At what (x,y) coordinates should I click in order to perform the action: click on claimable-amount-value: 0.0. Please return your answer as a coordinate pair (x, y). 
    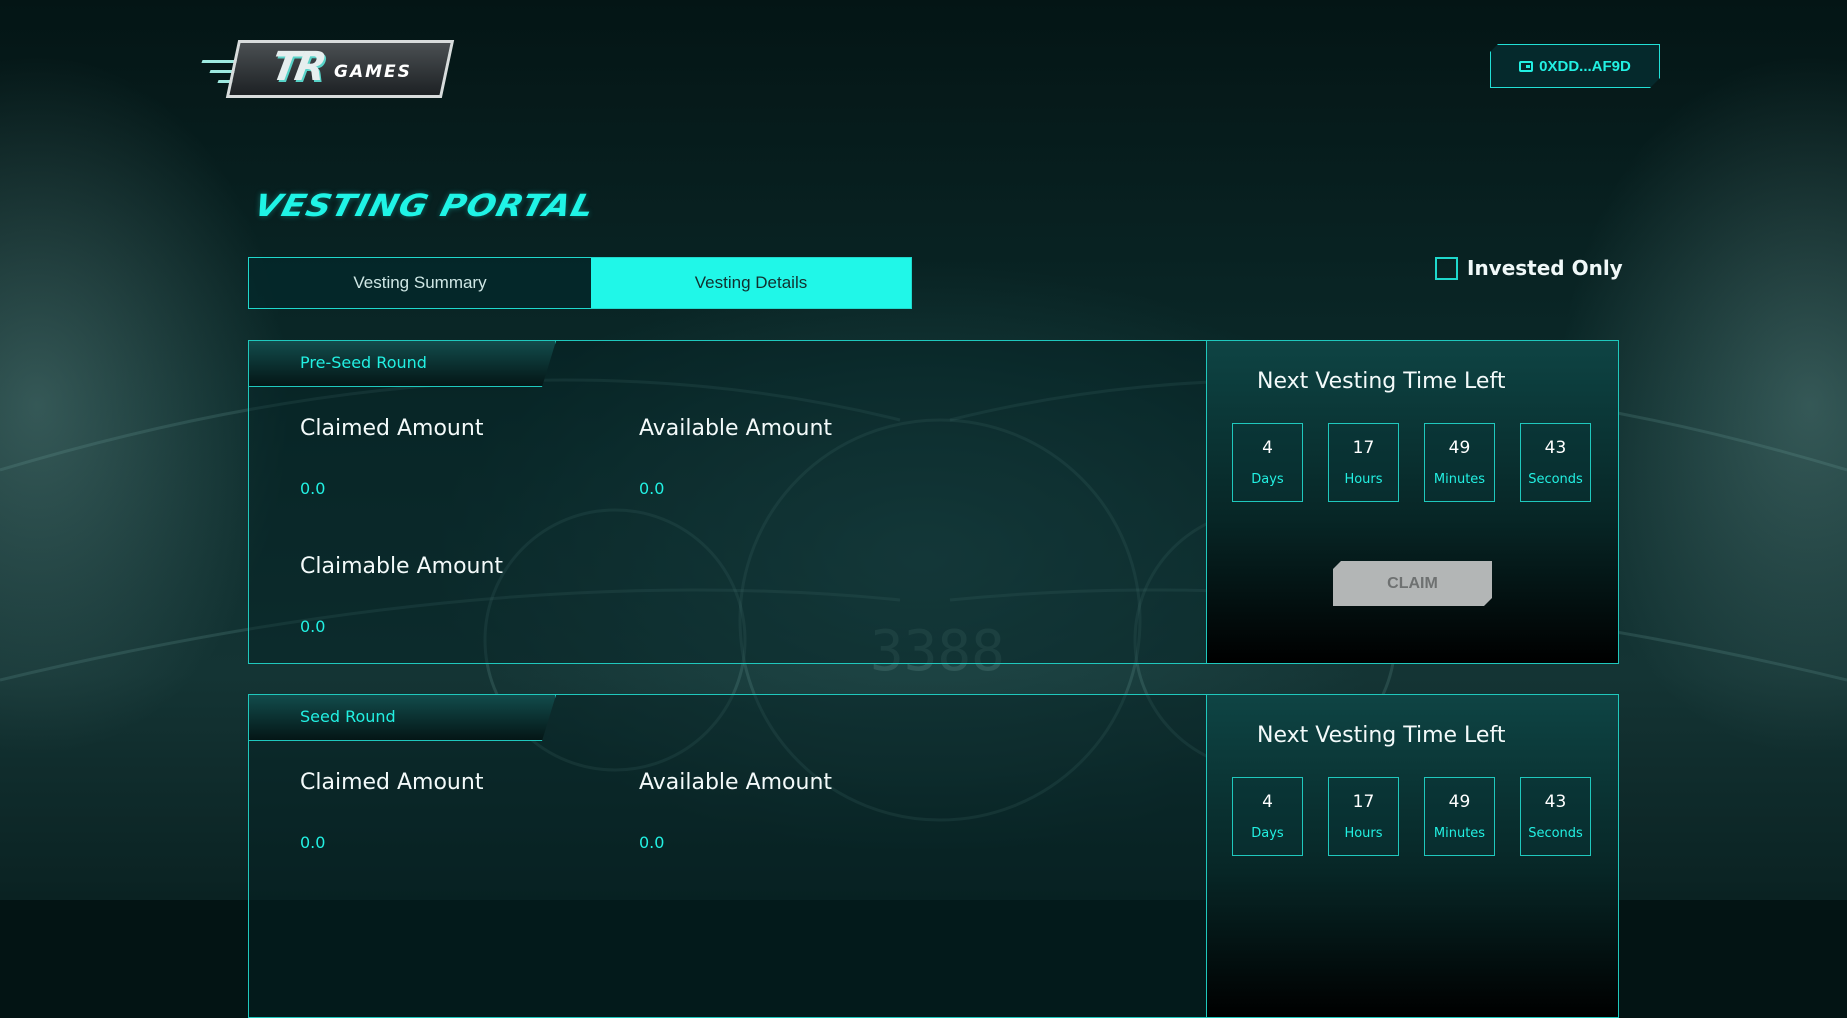
    Looking at the image, I should click on (313, 626).